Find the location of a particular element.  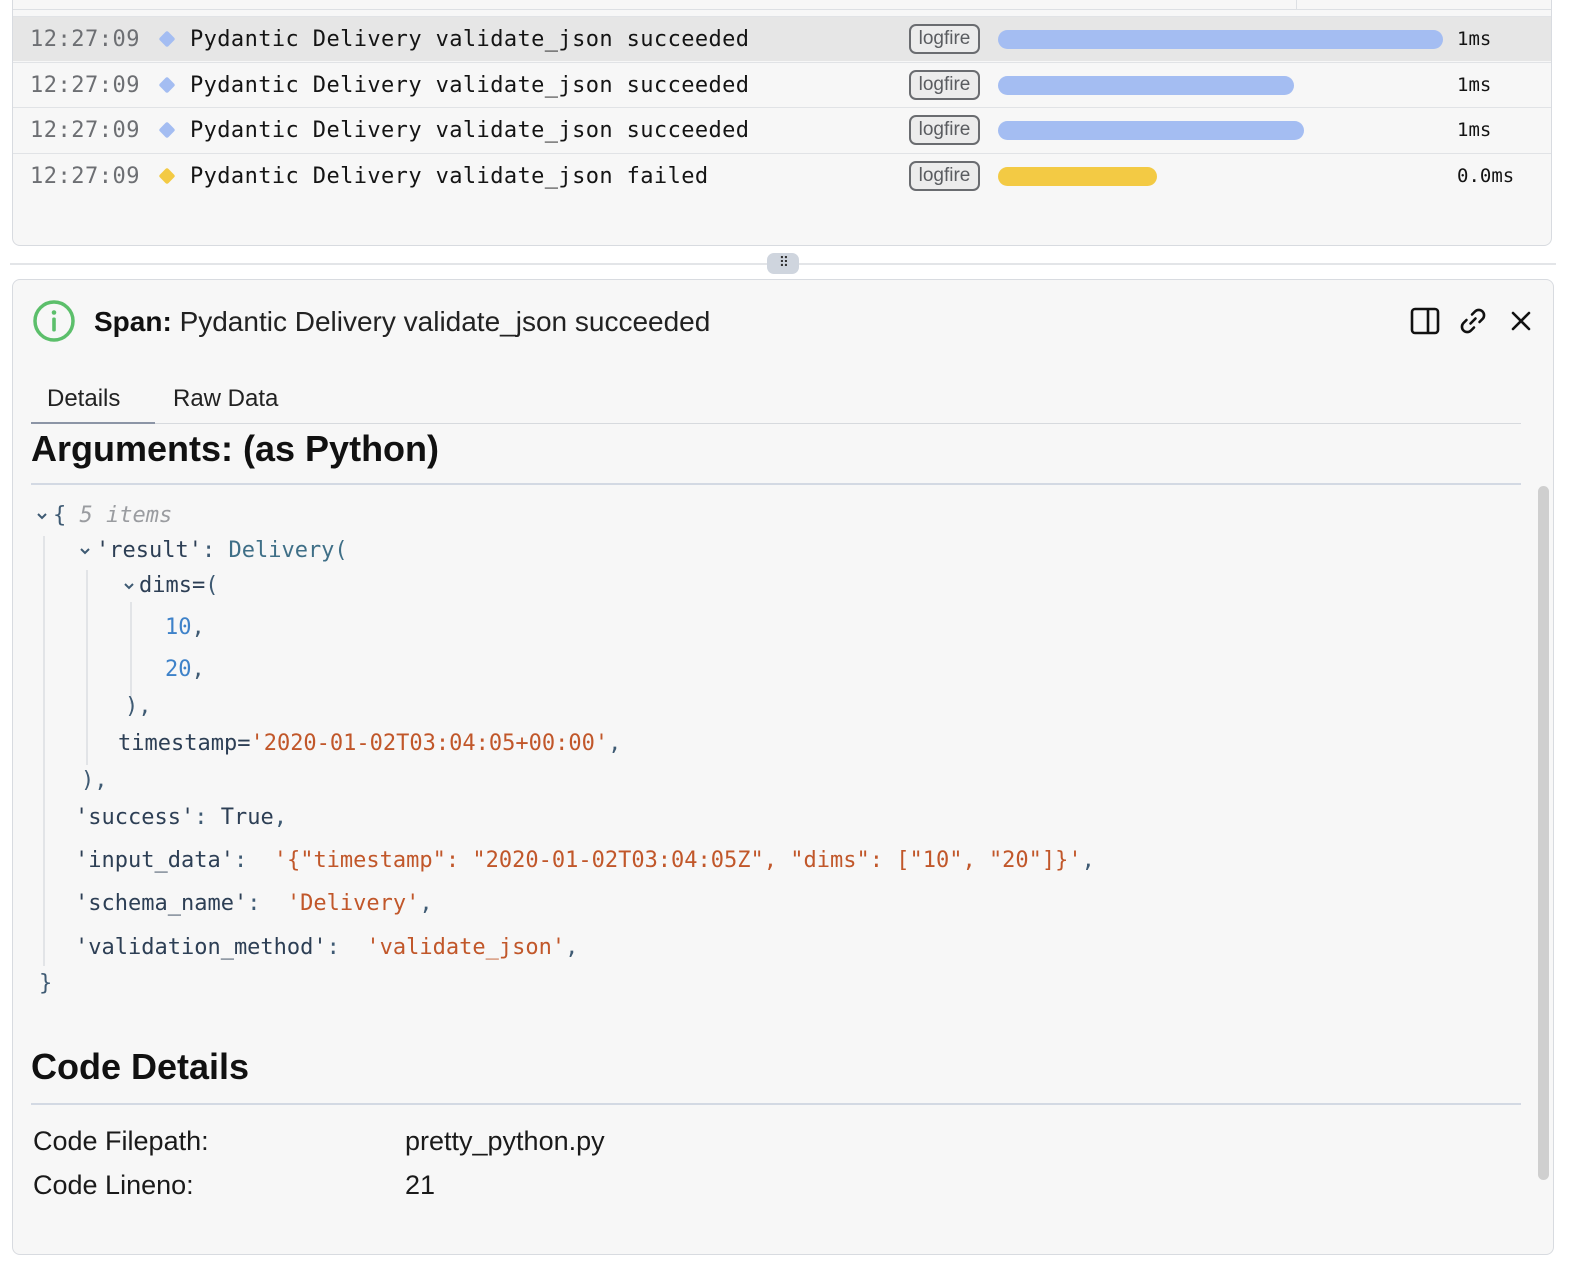

trace-message: Pydantic Delivery validate_json failed is located at coordinates (449, 176).